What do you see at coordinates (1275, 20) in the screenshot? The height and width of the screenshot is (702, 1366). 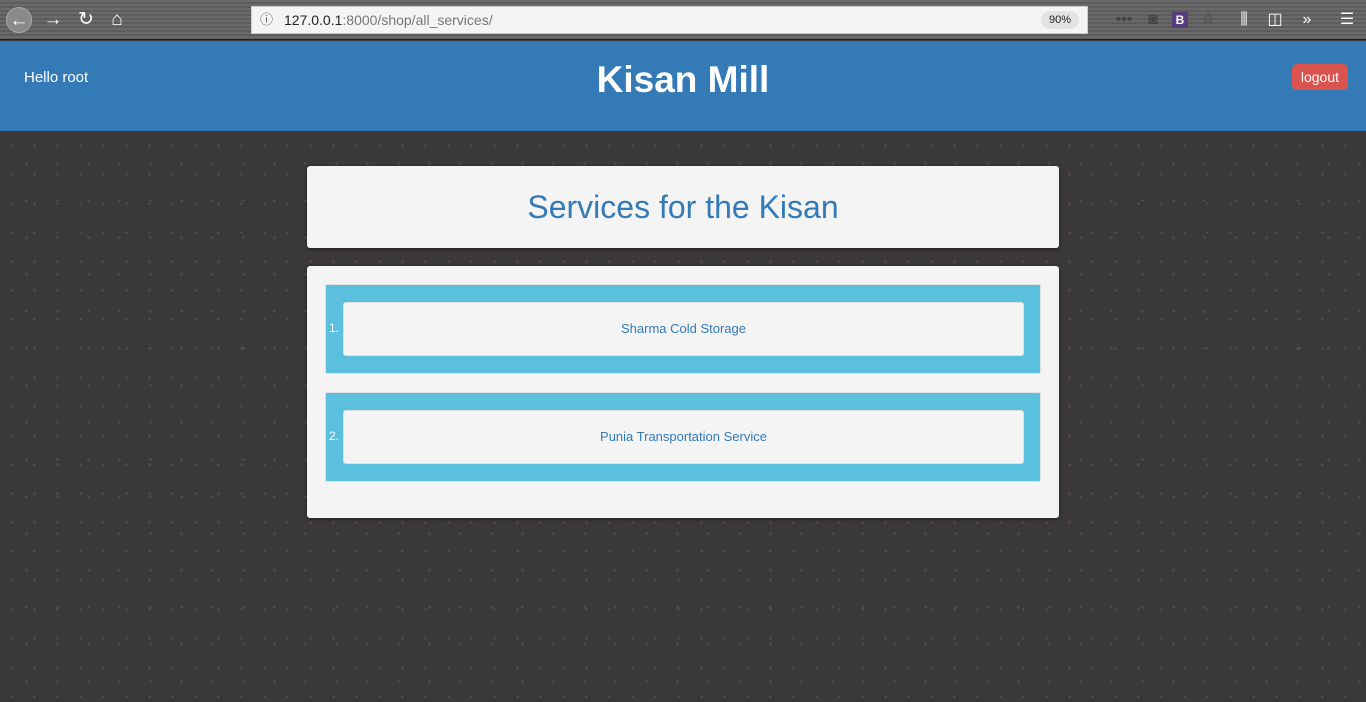 I see `sidebar-icon: ◫` at bounding box center [1275, 20].